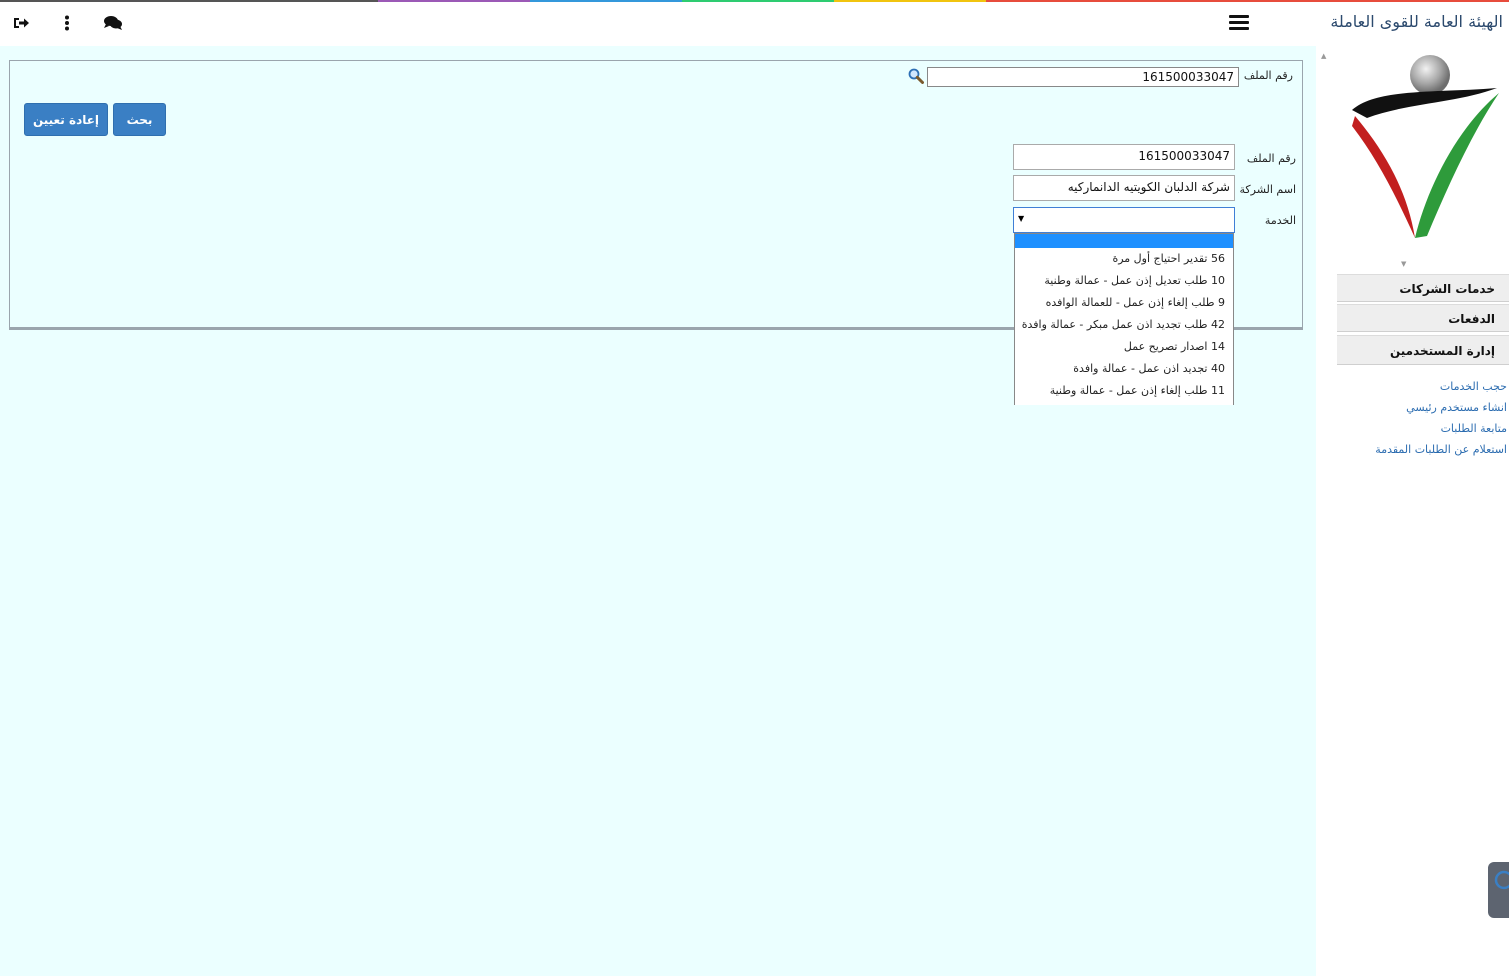 The image size is (1509, 976). Describe the element at coordinates (1422, 148) in the screenshot. I see `authority-logo` at that location.